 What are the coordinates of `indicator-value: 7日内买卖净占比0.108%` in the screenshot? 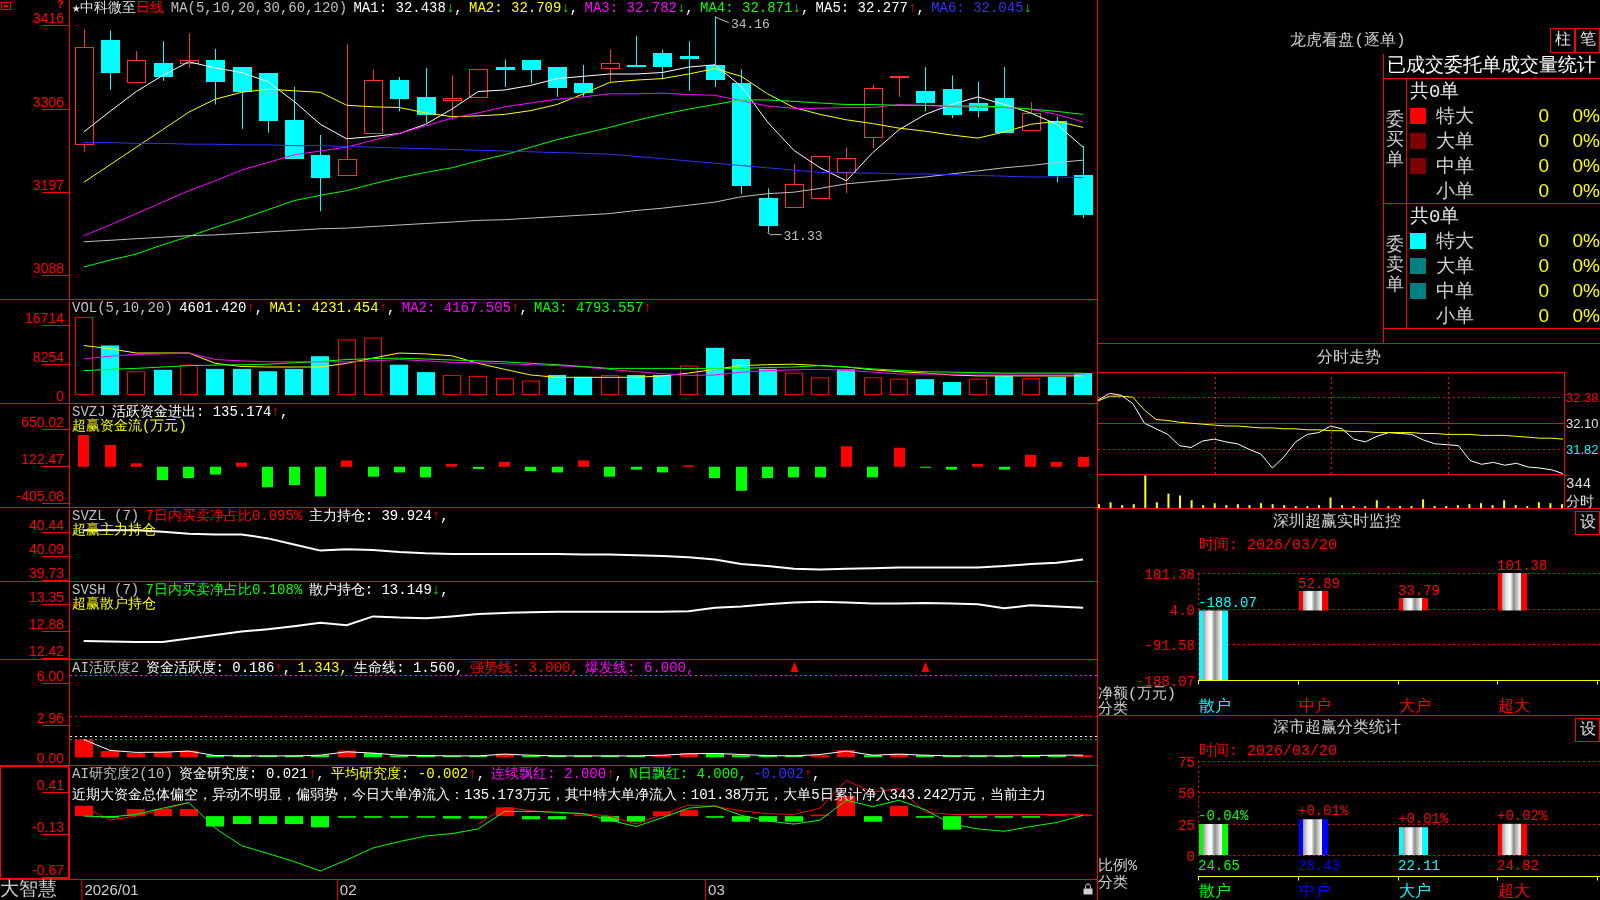 It's located at (224, 590).